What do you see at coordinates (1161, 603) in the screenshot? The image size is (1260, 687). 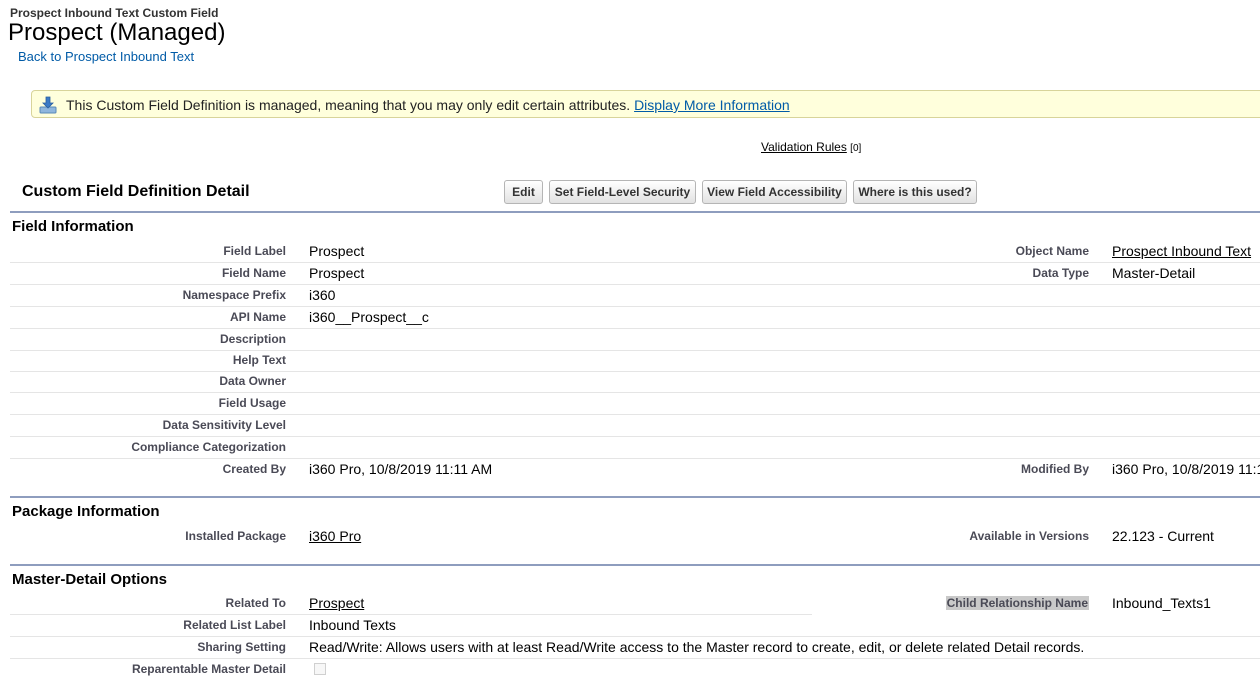 I see `child-relationship-value: Inbound_Texts1` at bounding box center [1161, 603].